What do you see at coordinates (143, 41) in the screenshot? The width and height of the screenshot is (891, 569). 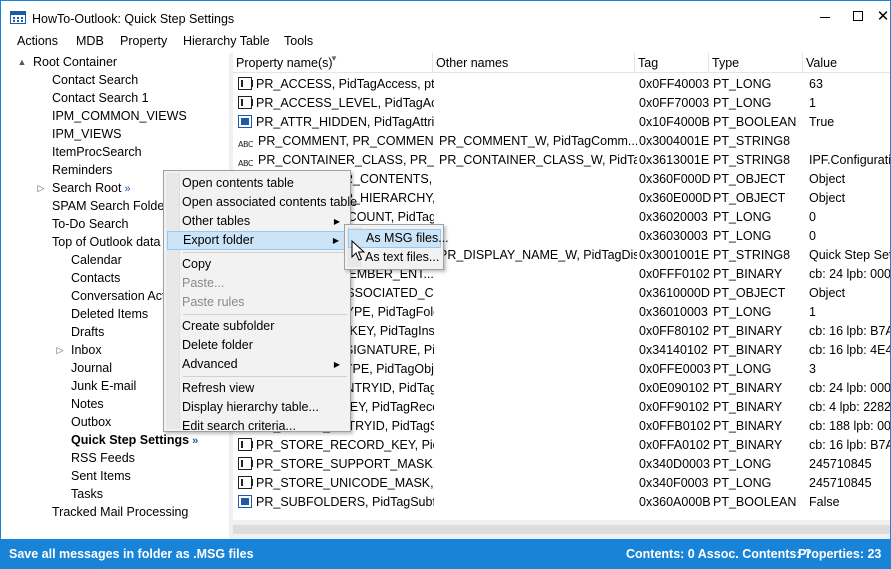 I see `menu-property: Property` at bounding box center [143, 41].